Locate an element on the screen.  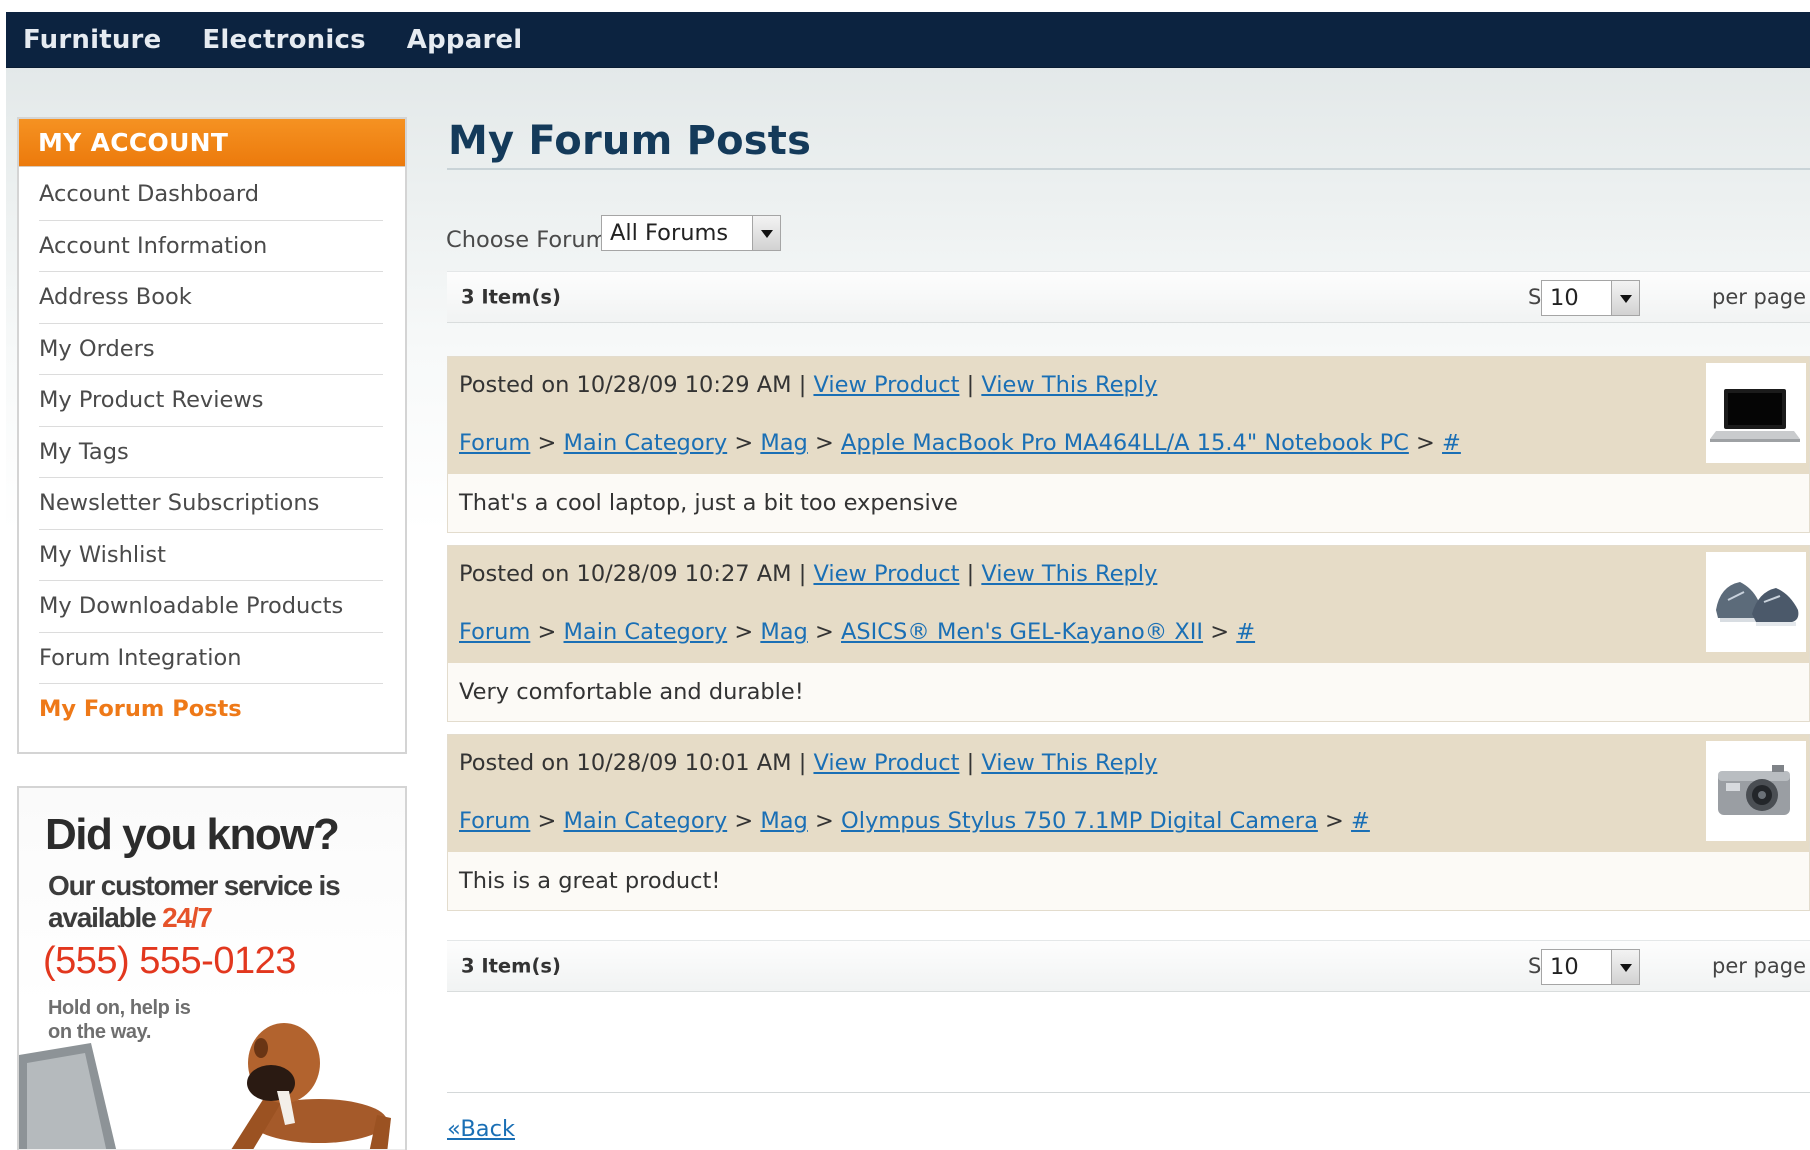
laptop-icon is located at coordinates (1755, 415).